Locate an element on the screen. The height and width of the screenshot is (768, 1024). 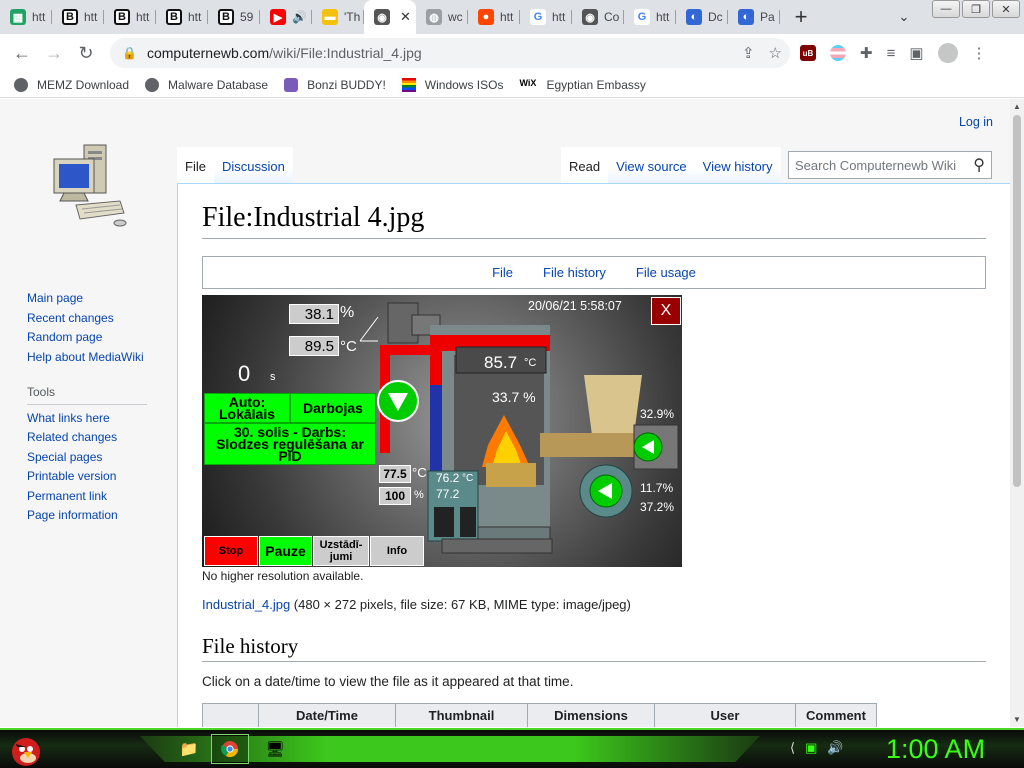
sidebar-item-what-links-here: What links here is located at coordinates (87, 419).